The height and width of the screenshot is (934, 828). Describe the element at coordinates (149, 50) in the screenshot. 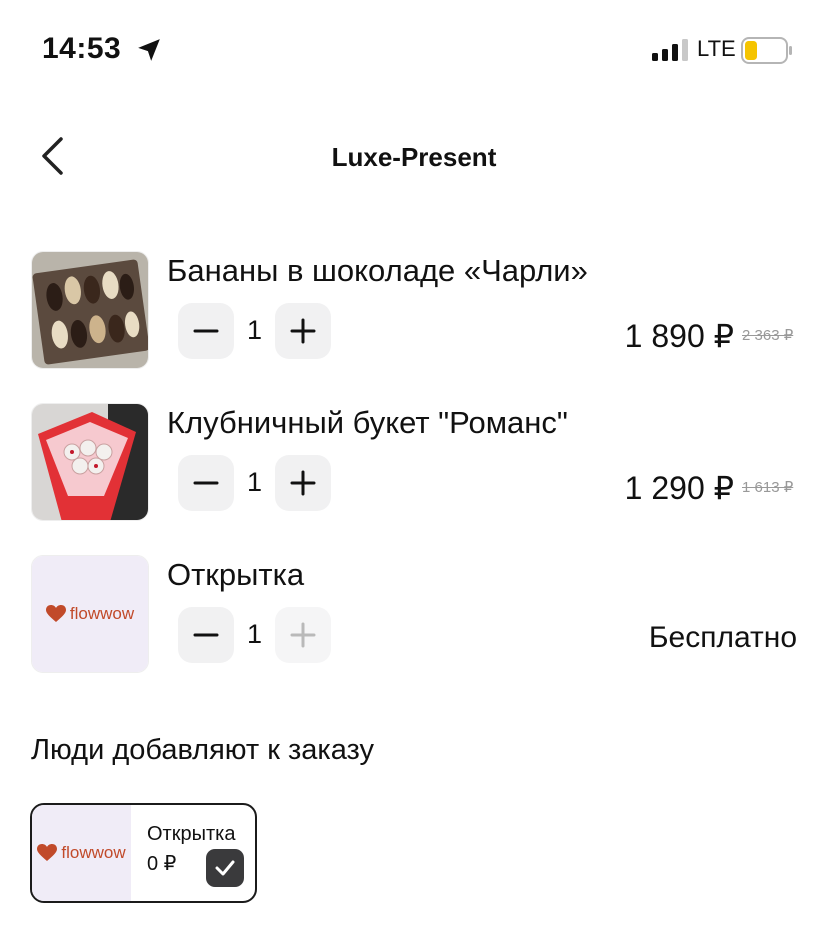

I see `location-arrow-icon` at that location.